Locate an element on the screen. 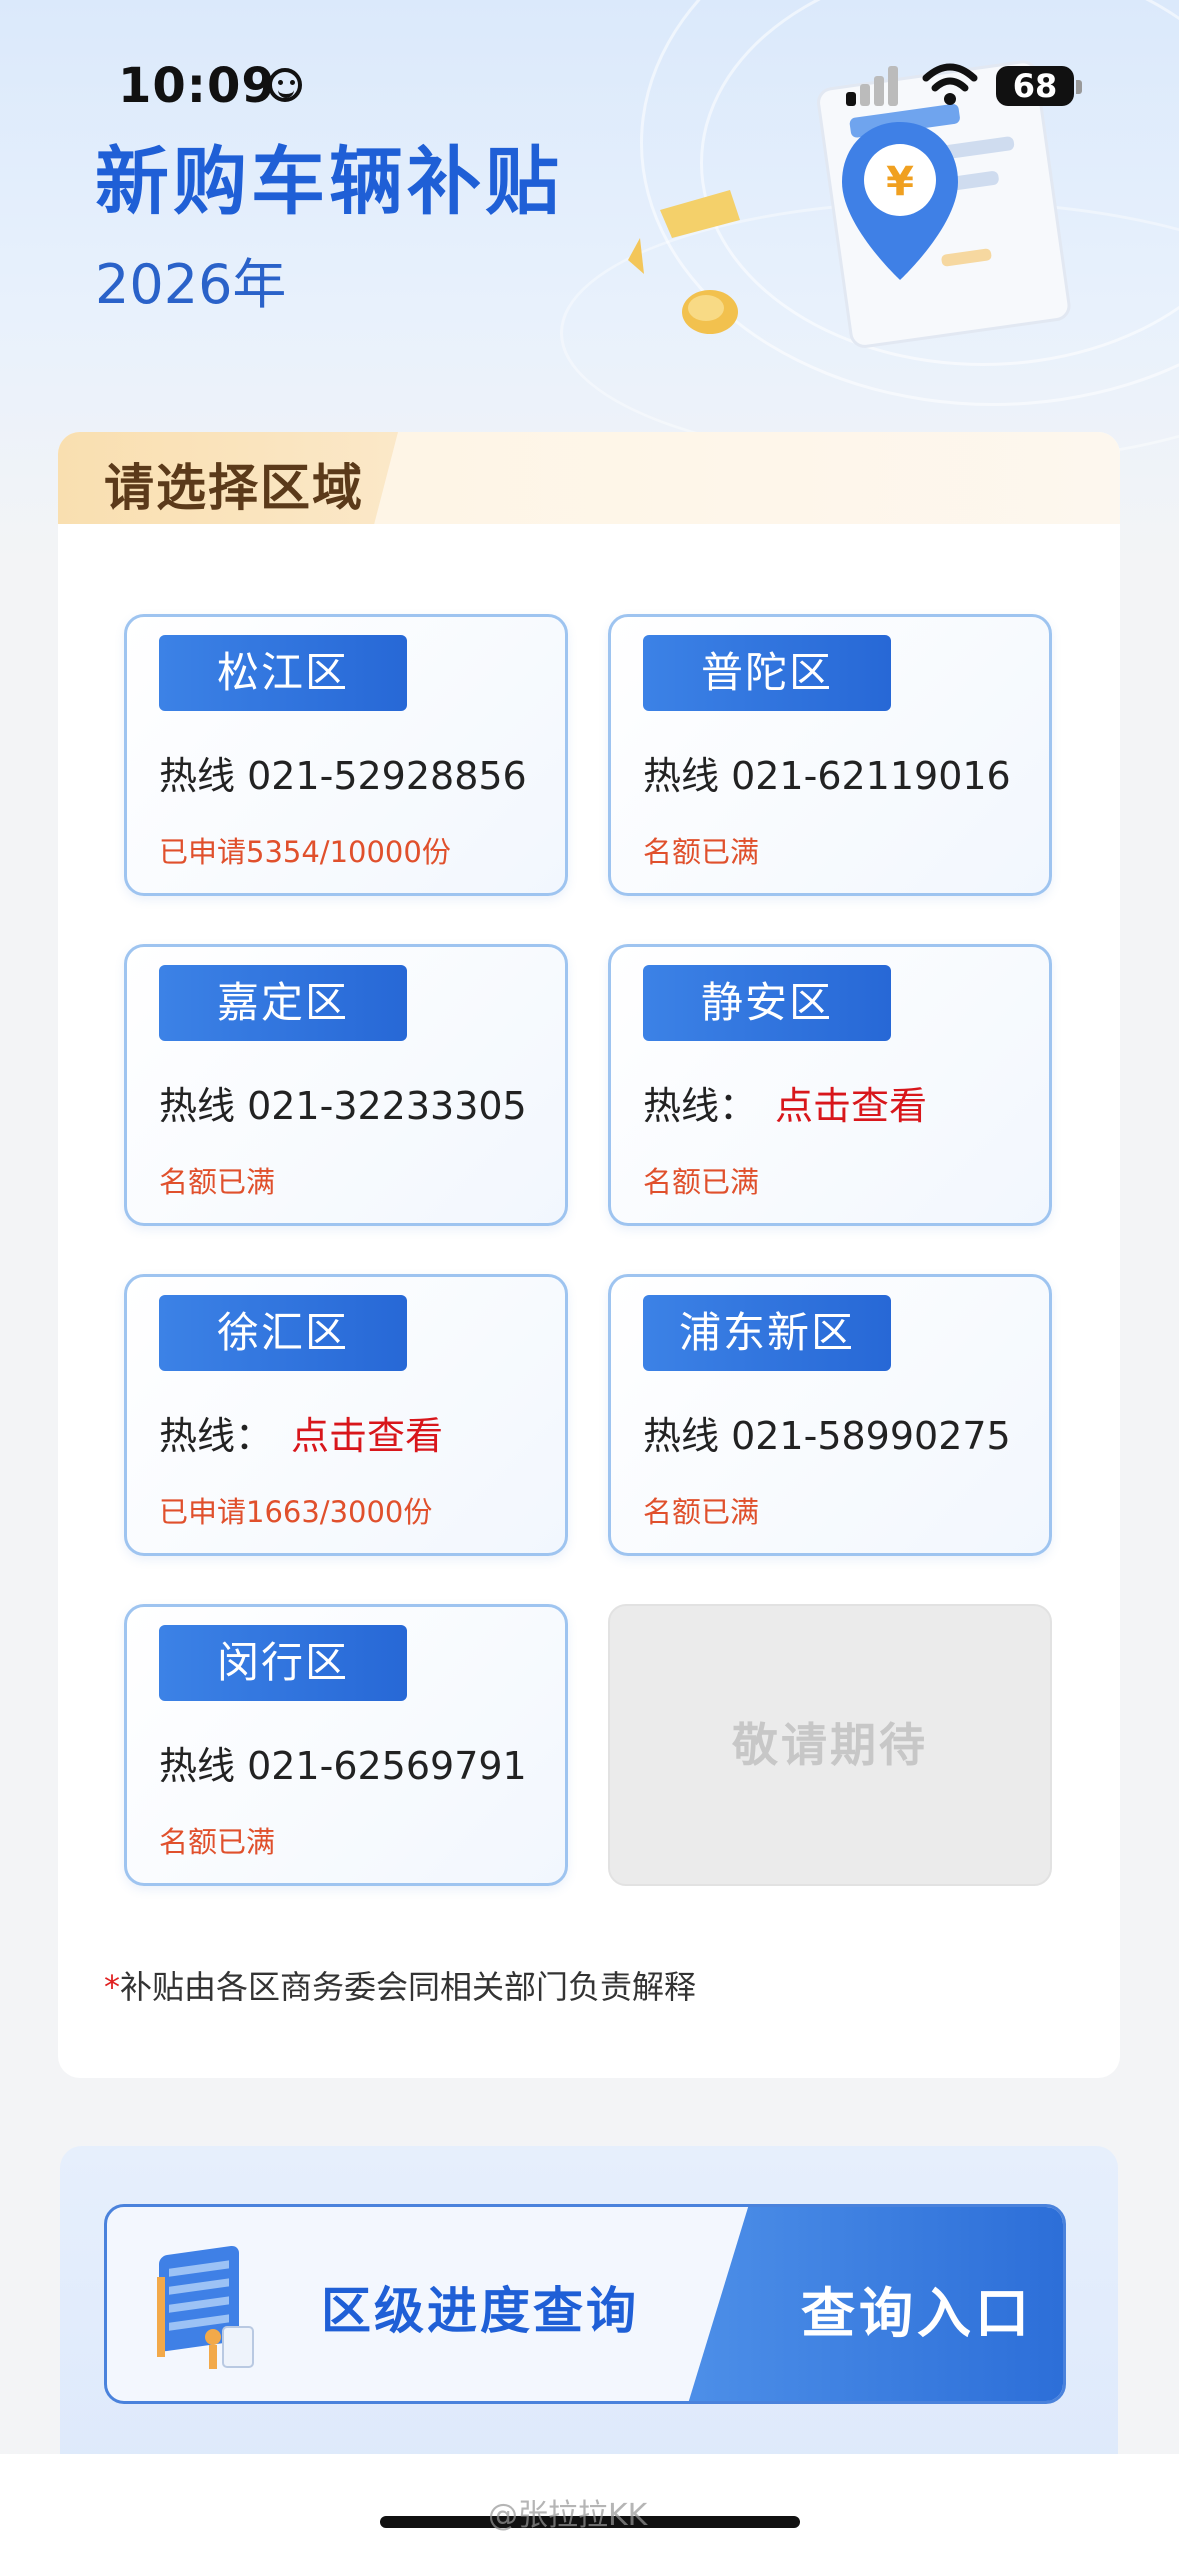 Image resolution: width=1179 pixels, height=2556 pixels. region-card-pudong: 浦东新区 热线 021-58990275 名额已满 is located at coordinates (830, 1415).